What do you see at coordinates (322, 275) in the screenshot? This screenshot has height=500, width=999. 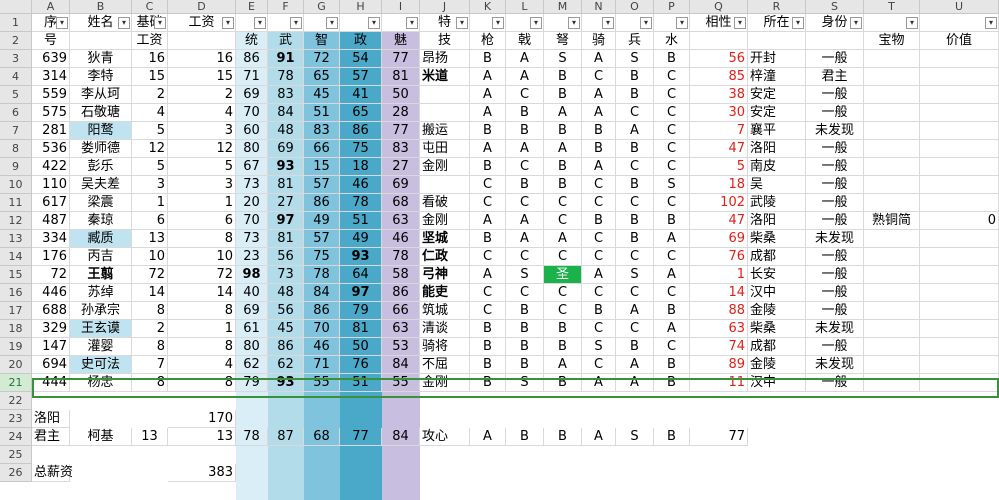 I see `cell-G15: 78` at bounding box center [322, 275].